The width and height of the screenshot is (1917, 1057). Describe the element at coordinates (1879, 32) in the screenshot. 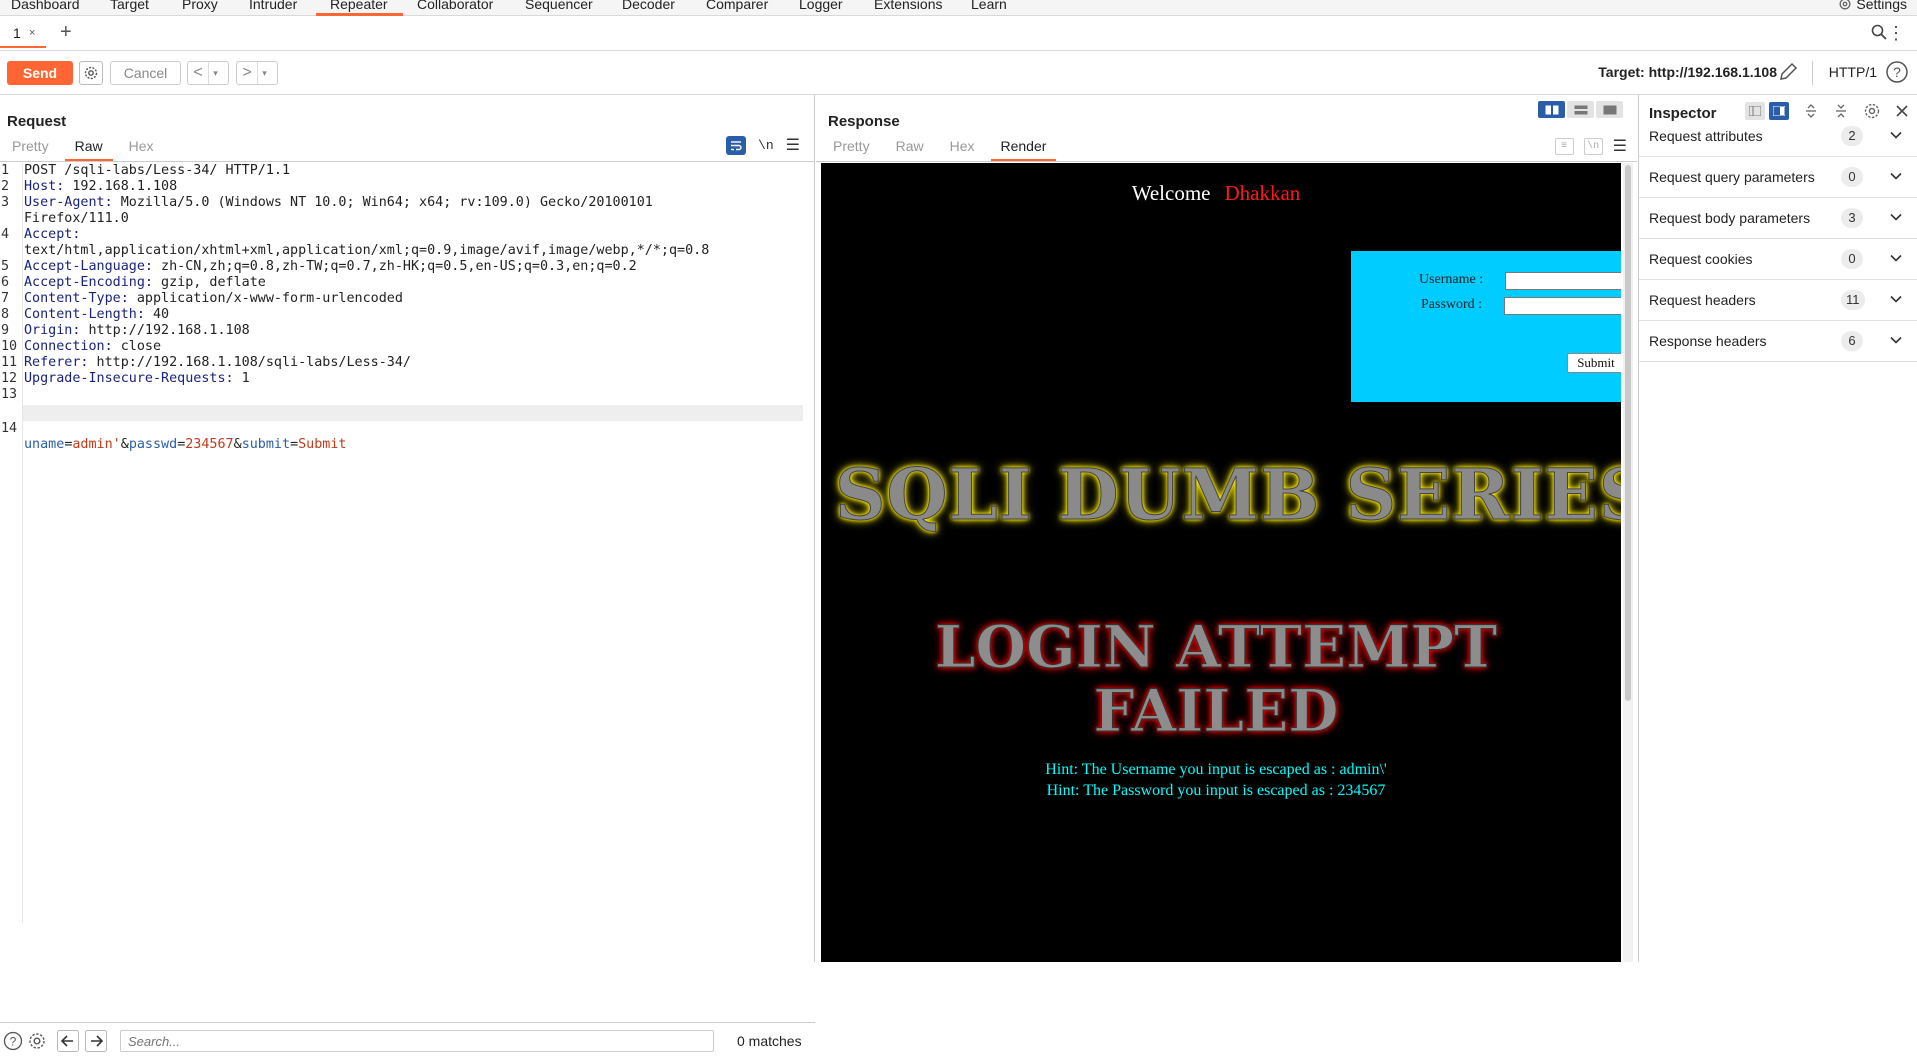

I see `search-icon` at that location.